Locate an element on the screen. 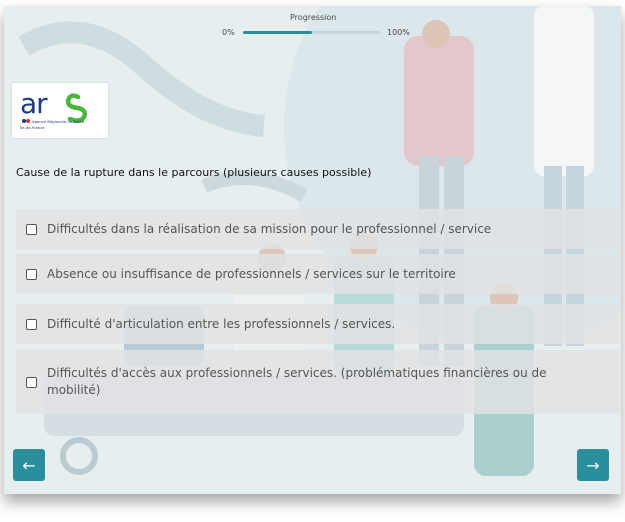 Image resolution: width=625 pixels, height=522 pixels. arrow-right-icon: → is located at coordinates (593, 465).